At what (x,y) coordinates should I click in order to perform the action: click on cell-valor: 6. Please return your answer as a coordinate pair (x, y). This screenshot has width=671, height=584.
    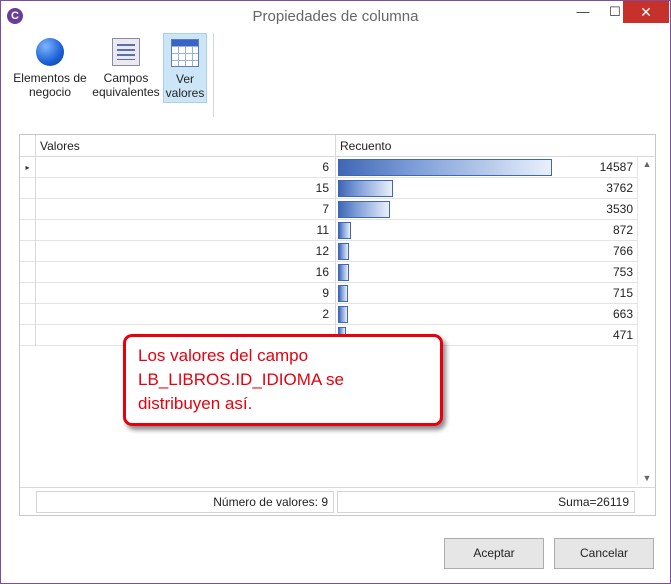
    Looking at the image, I should click on (186, 167).